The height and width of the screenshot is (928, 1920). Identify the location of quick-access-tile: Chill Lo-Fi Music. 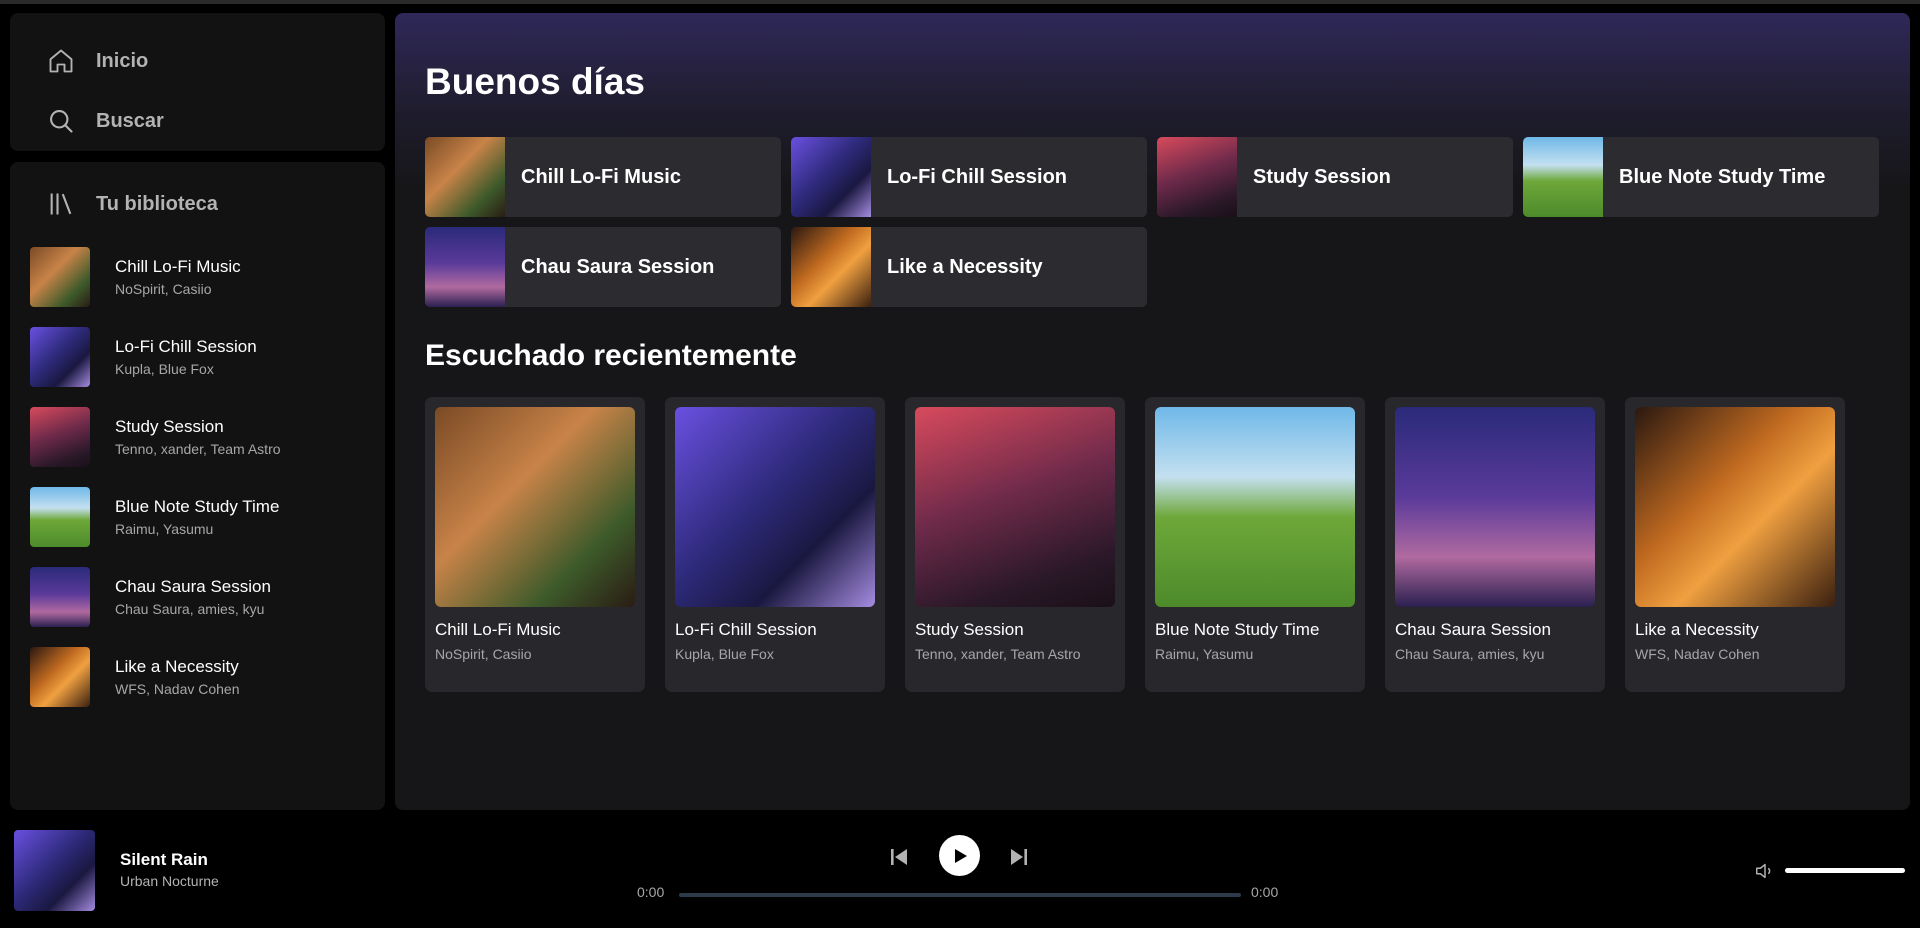
(603, 177).